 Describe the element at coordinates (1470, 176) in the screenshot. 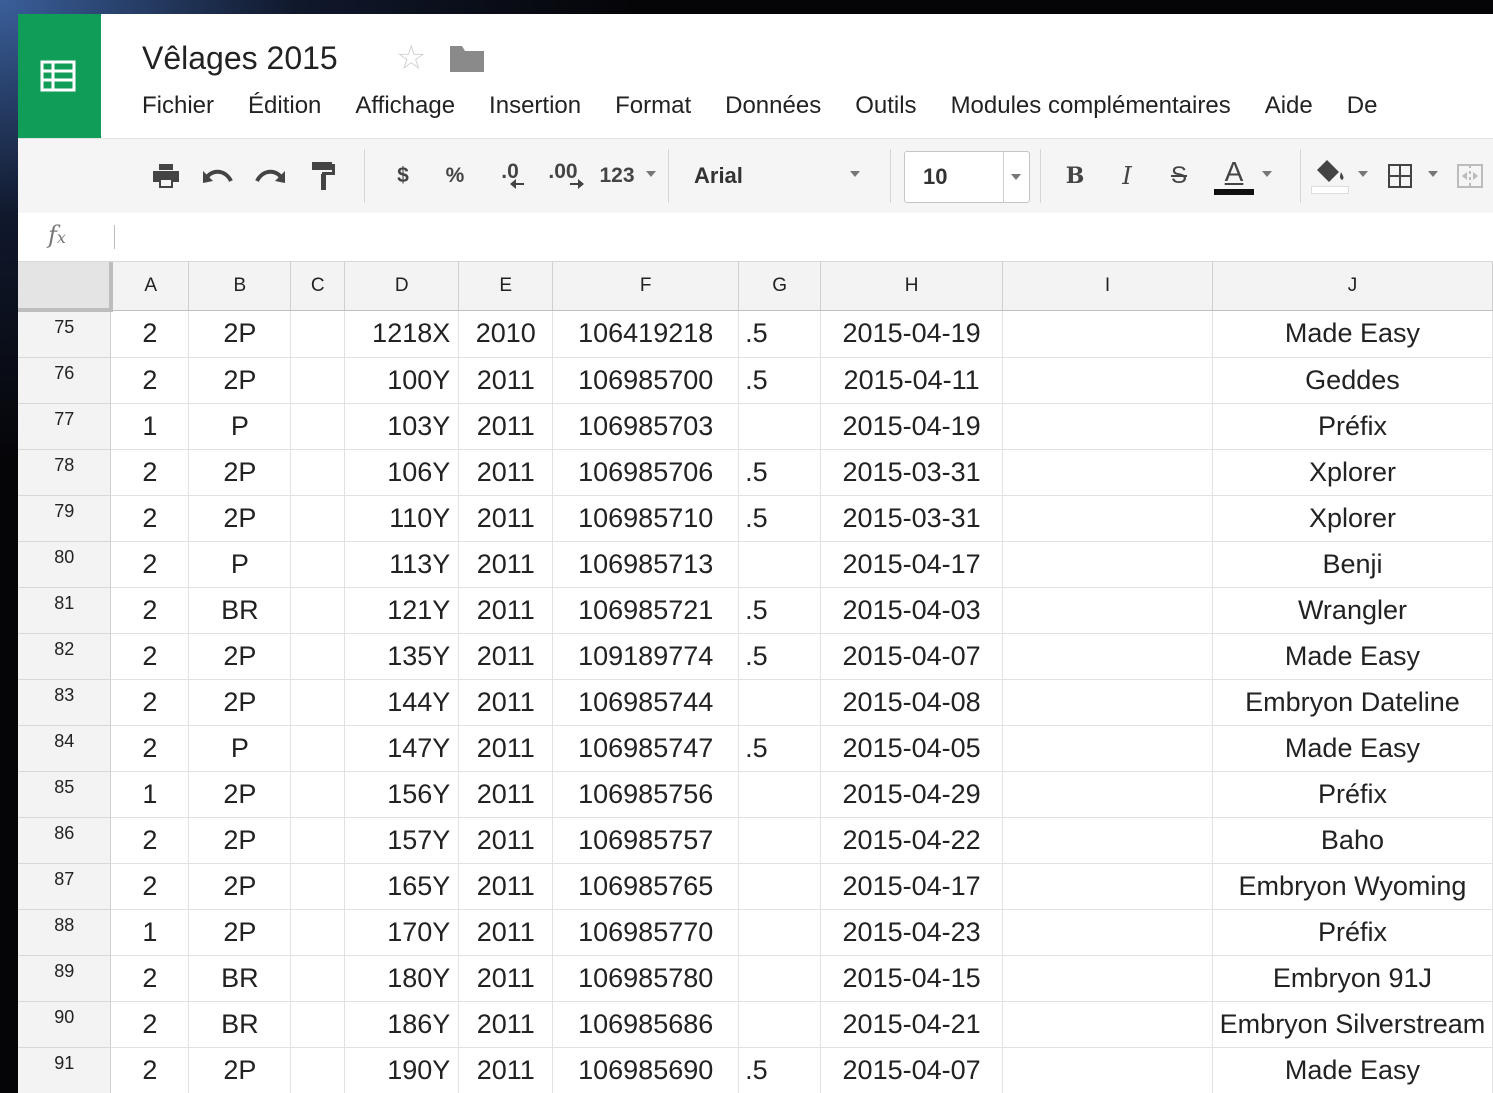

I see `merge-cells-button` at that location.